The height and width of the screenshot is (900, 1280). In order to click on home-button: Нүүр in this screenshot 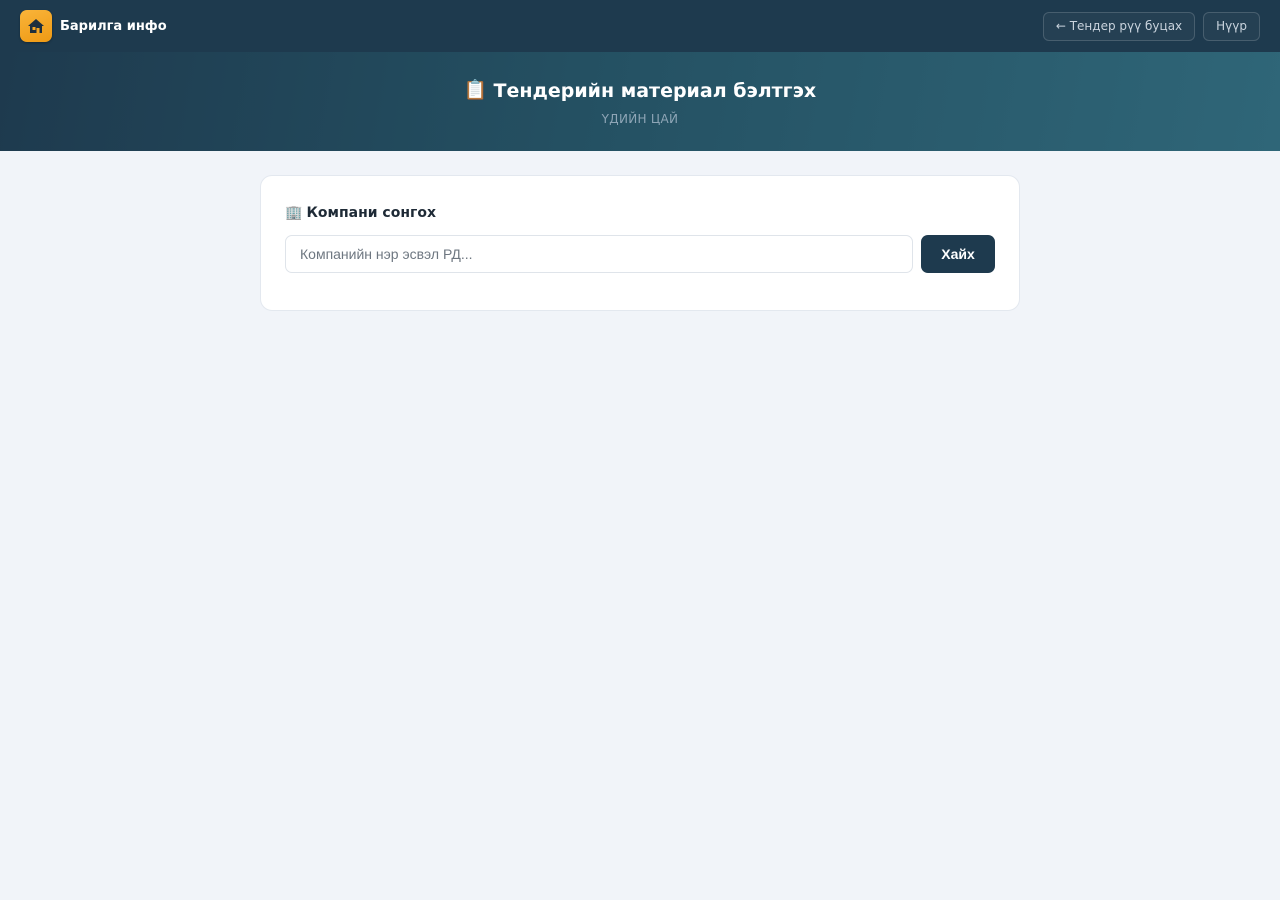, I will do `click(1231, 26)`.